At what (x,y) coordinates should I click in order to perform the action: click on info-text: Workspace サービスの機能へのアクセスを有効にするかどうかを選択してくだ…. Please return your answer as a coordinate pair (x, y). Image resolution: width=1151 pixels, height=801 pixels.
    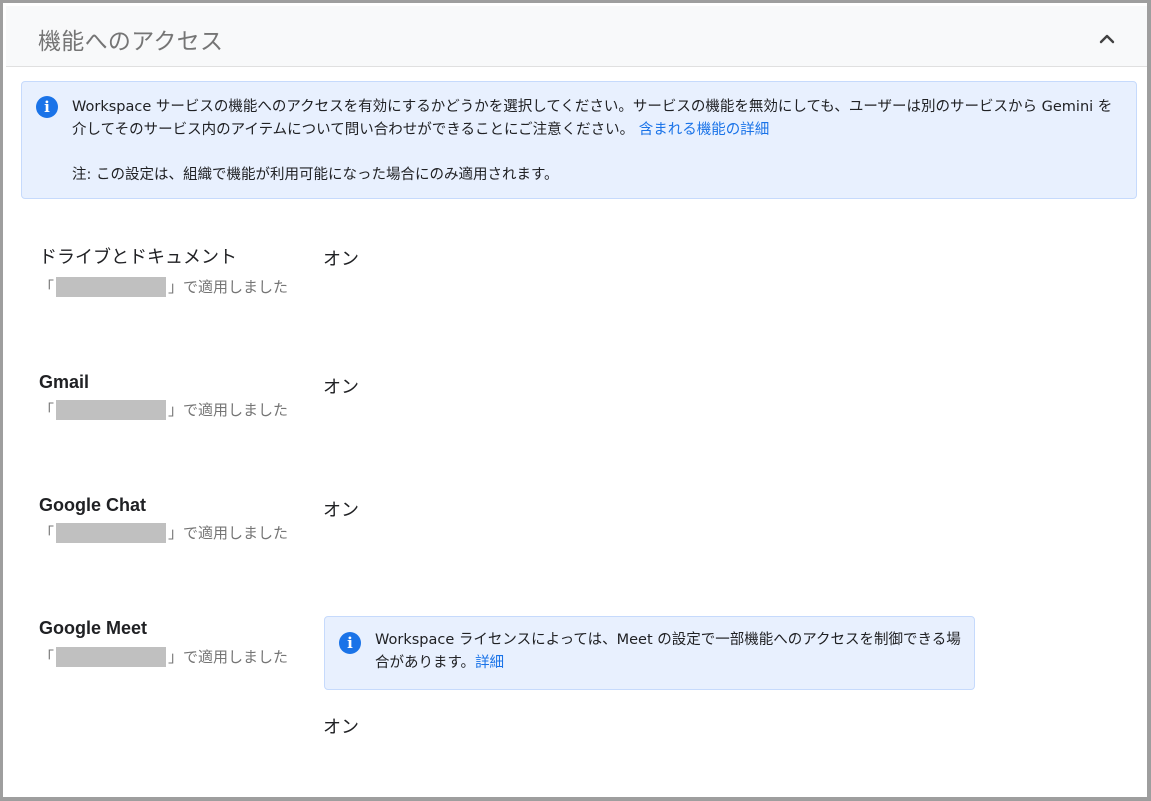
    Looking at the image, I should click on (597, 141).